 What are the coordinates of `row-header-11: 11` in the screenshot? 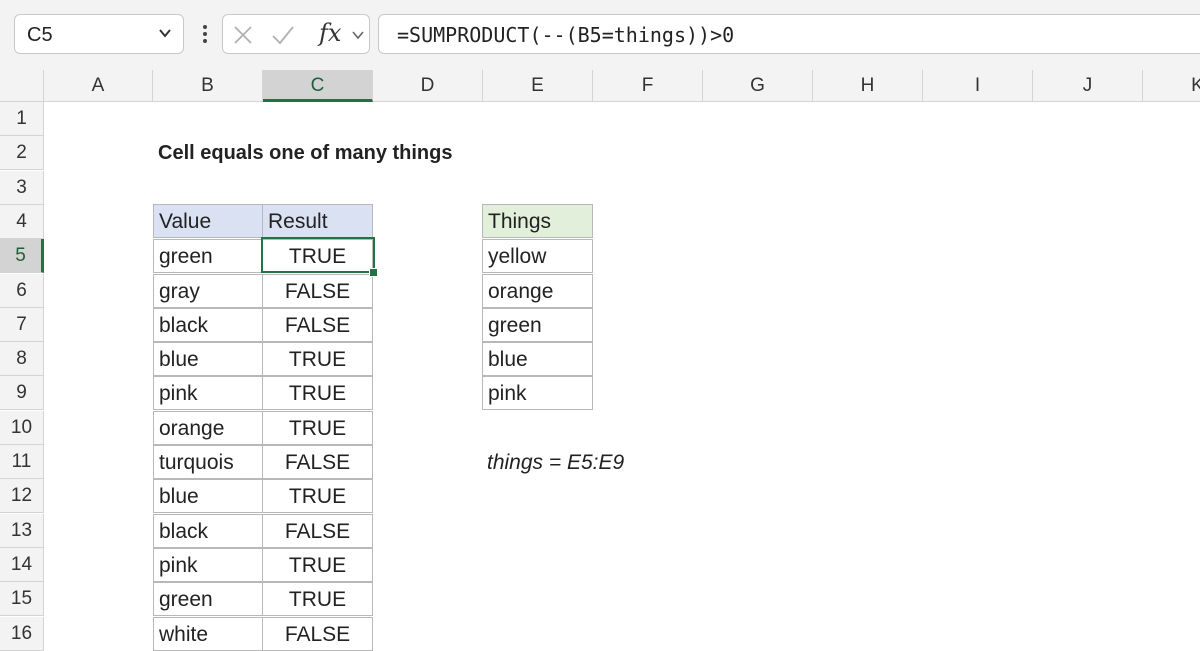 It's located at (22, 462).